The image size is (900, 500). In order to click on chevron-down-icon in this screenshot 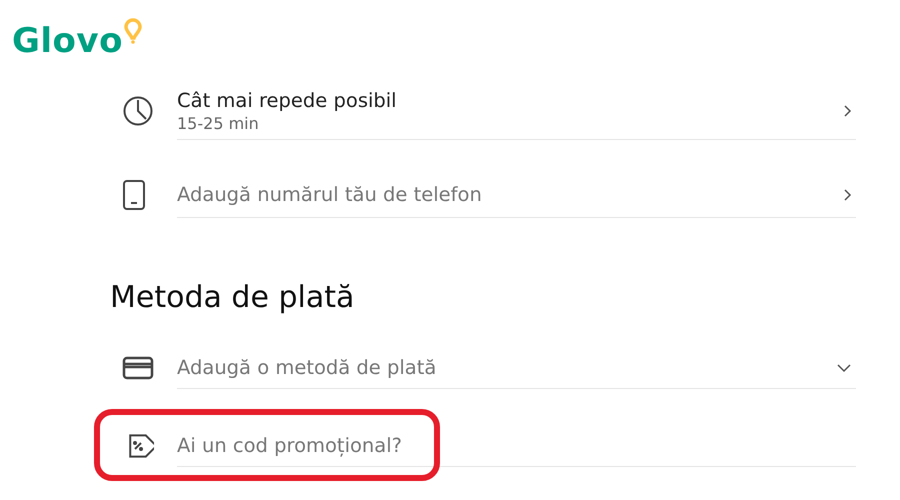, I will do `click(844, 367)`.